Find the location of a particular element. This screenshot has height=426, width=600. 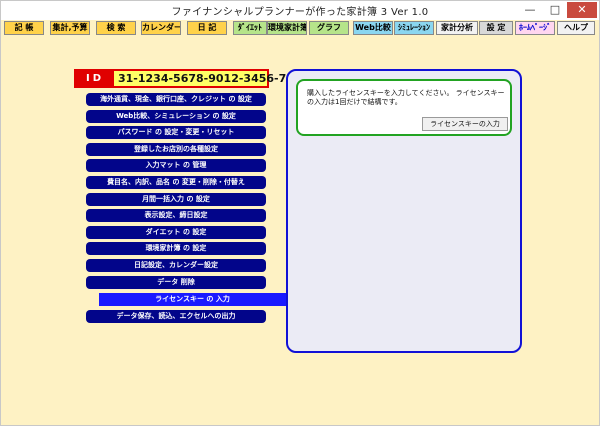

id-label: ID is located at coordinates (95, 78).